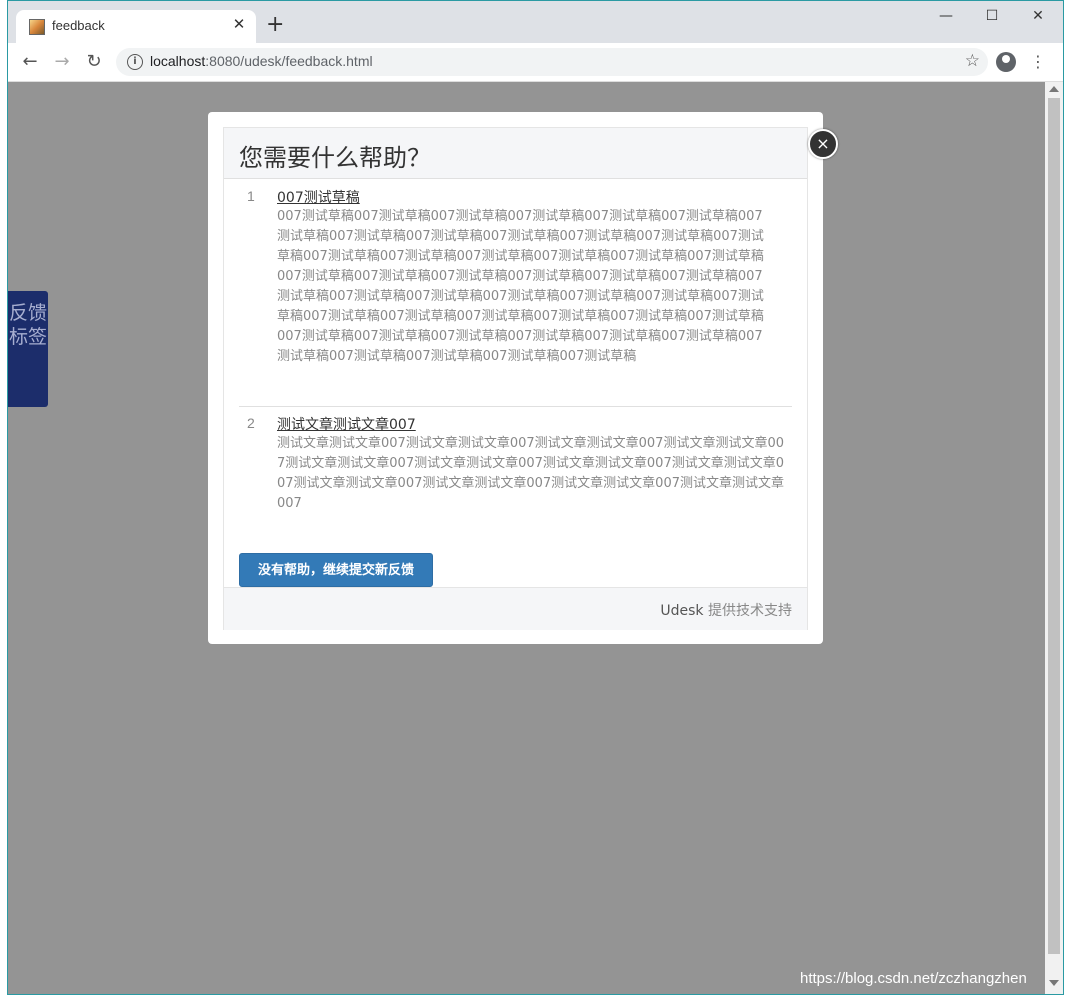  What do you see at coordinates (37, 27) in the screenshot?
I see `favicon-icon` at bounding box center [37, 27].